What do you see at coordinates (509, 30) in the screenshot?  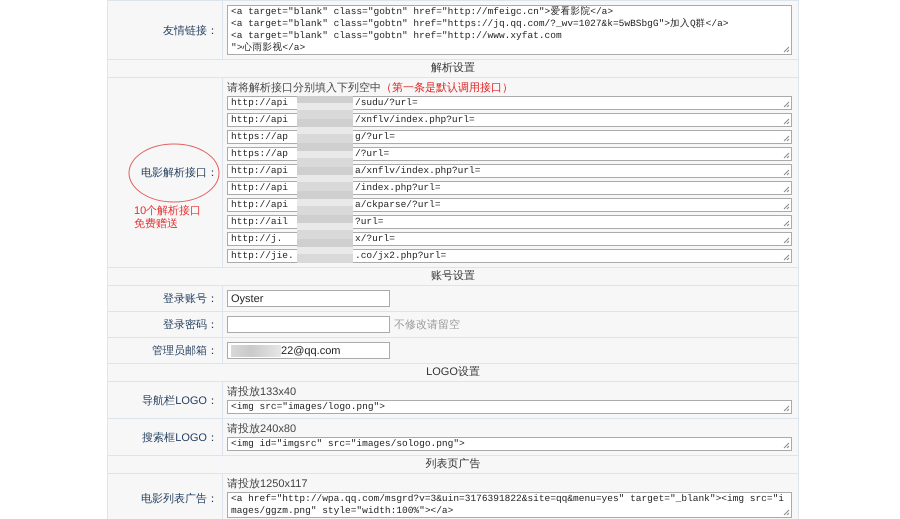 I see `code-field: <a target="blank" class="gobtn" href="http://mfeigc.cn">爱看影院</a> <a target="blank" class="gobtn" href="https://jq.qq.com/?_wv=1027&k=5wBSbgG">加入Q群</a> <a target="blank" class="gobtn" href="http://www.xyfat.com ">心雨影视</a>` at bounding box center [509, 30].